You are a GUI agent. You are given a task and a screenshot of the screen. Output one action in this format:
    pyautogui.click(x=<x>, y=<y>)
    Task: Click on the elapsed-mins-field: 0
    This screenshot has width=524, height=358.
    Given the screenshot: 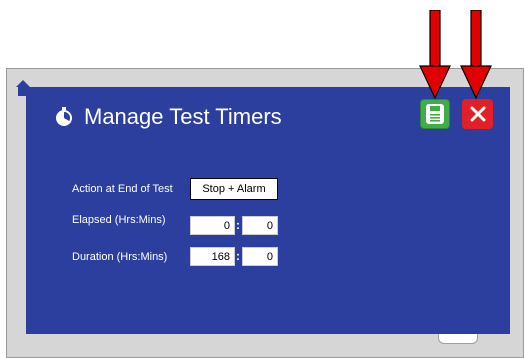 What is the action you would take?
    pyautogui.click(x=260, y=225)
    